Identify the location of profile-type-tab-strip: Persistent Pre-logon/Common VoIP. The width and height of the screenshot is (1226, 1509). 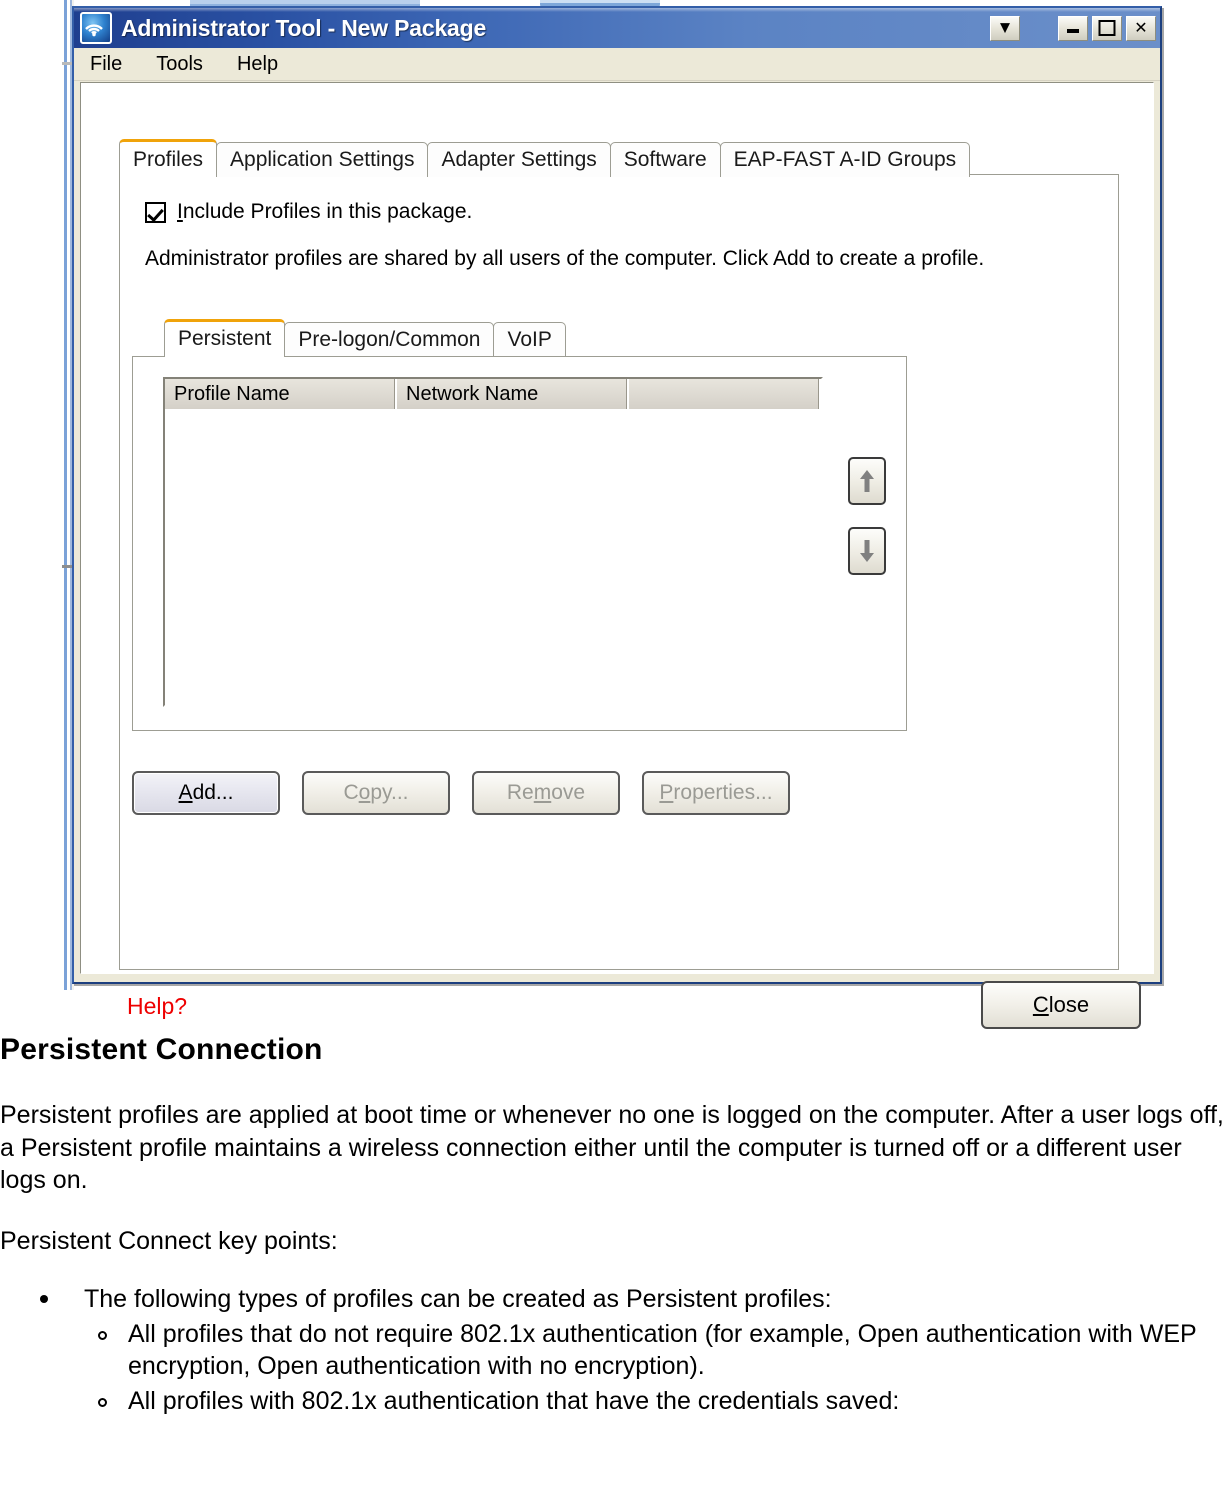
(365, 338).